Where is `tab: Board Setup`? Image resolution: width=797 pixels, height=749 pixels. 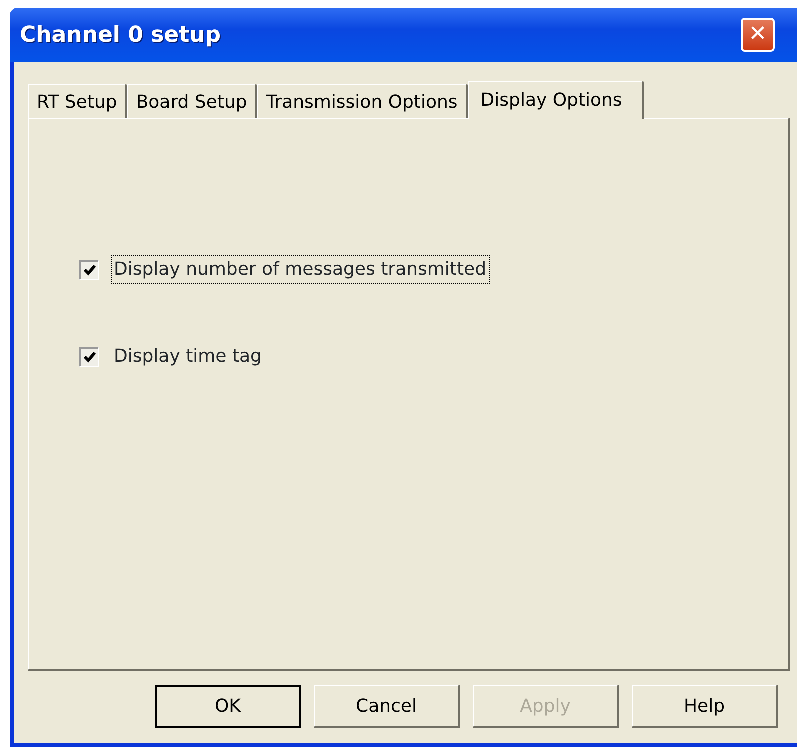 tab: Board Setup is located at coordinates (192, 101).